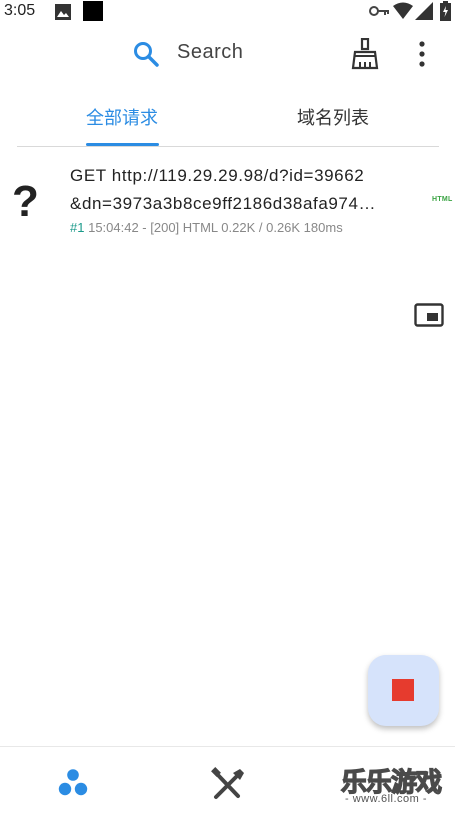 Image resolution: width=455 pixels, height=813 pixels. What do you see at coordinates (122, 117) in the screenshot?
I see `tab-all-requests: 全部请求` at bounding box center [122, 117].